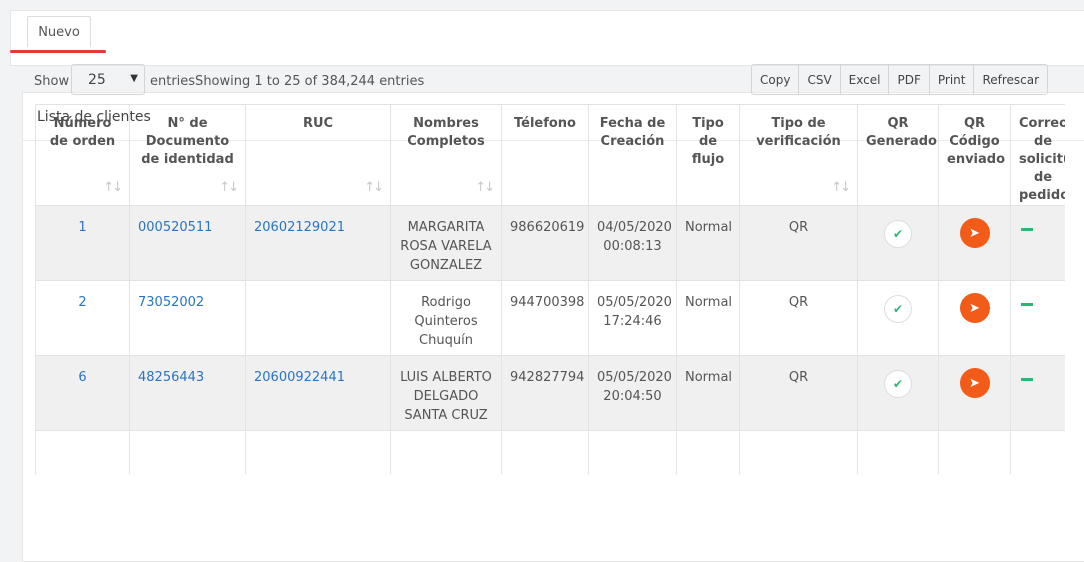  What do you see at coordinates (318, 155) in the screenshot?
I see `col-header-ruc: RUC ↑↓` at bounding box center [318, 155].